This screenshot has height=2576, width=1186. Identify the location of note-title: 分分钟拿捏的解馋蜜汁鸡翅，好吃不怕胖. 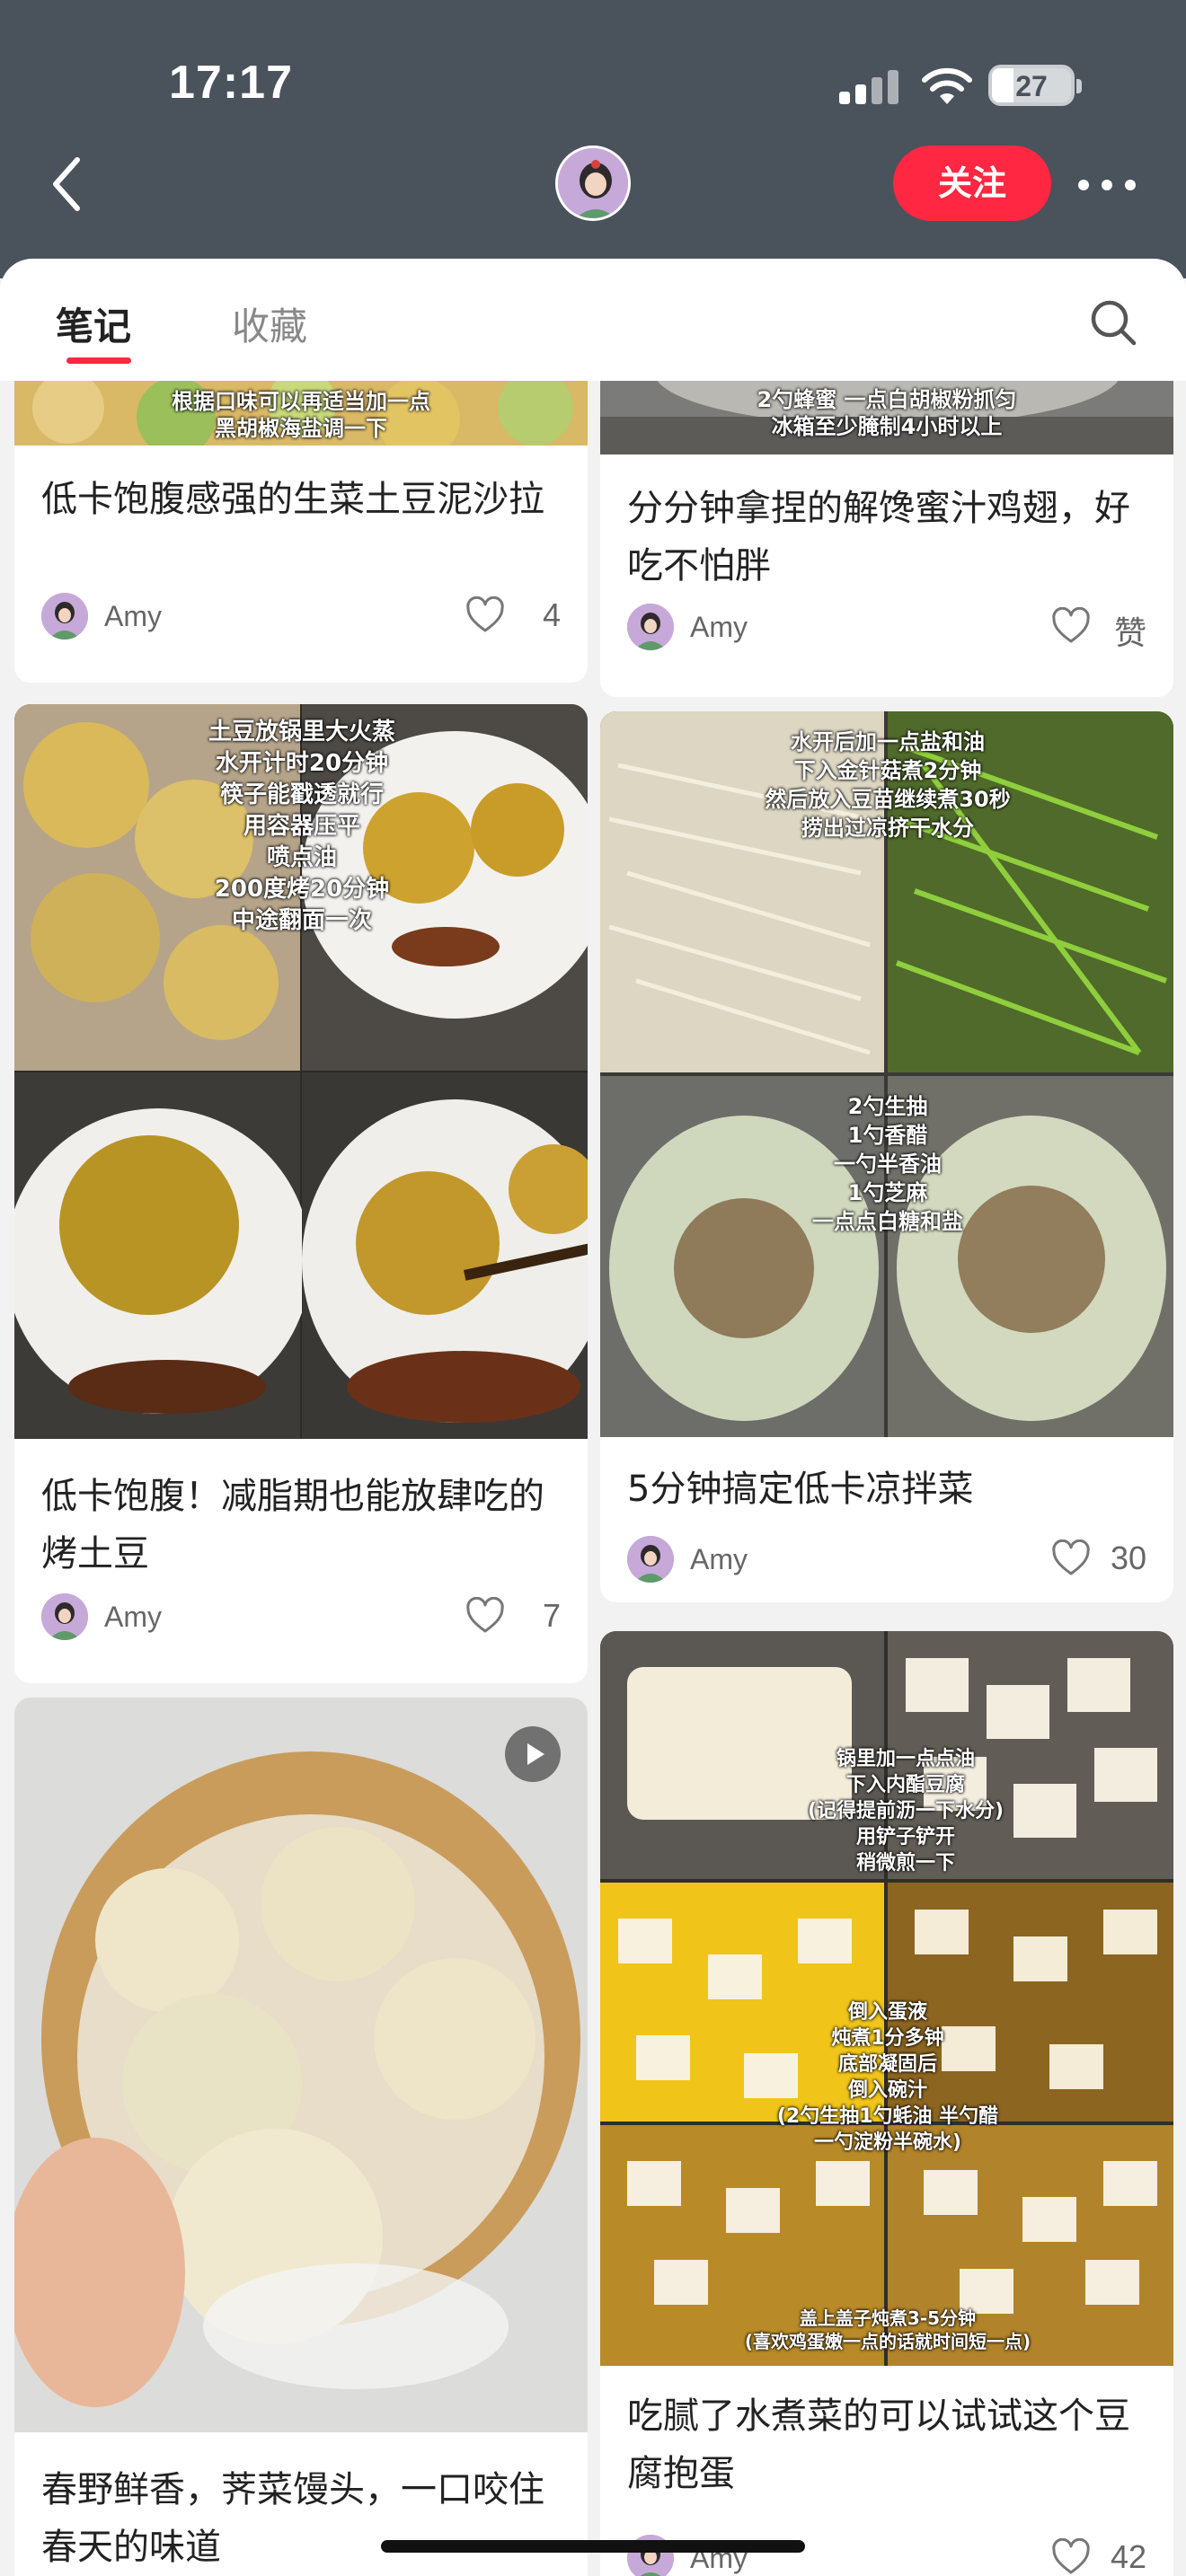
(878, 537).